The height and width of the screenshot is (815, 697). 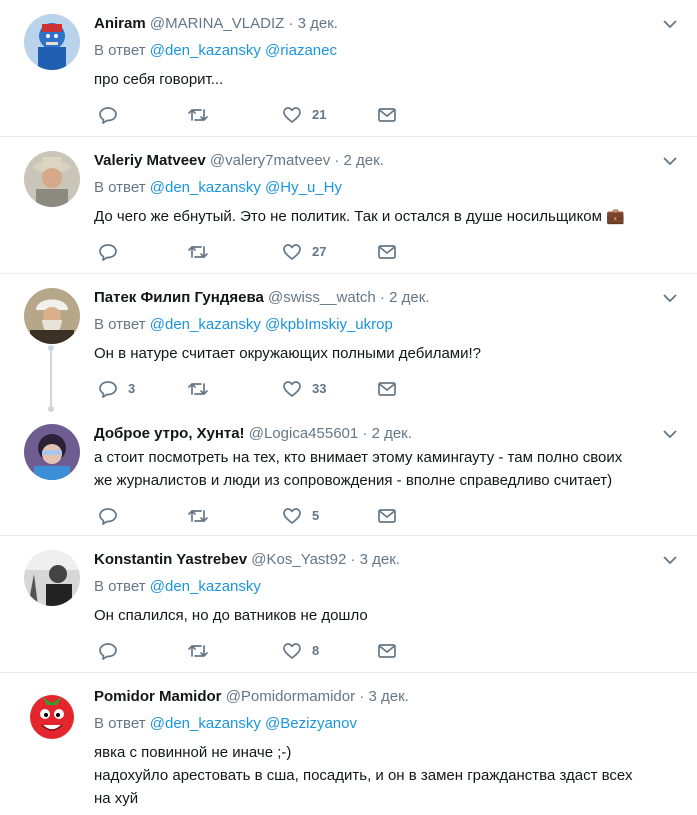 What do you see at coordinates (303, 187) in the screenshot?
I see `mention-link: @Hy_u_Hy` at bounding box center [303, 187].